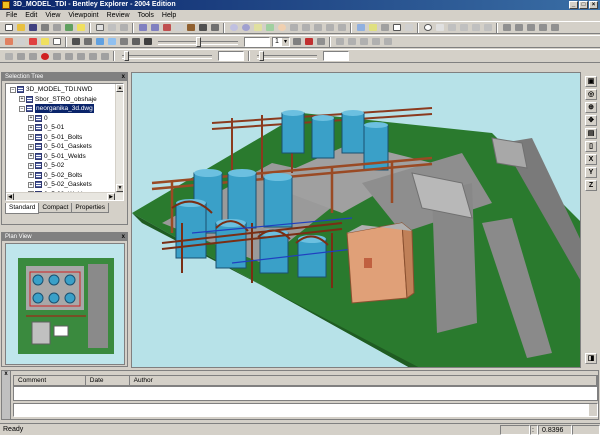 The height and width of the screenshot is (435, 600). What do you see at coordinates (65, 304) in the screenshot?
I see `plan-view-canvas` at bounding box center [65, 304].